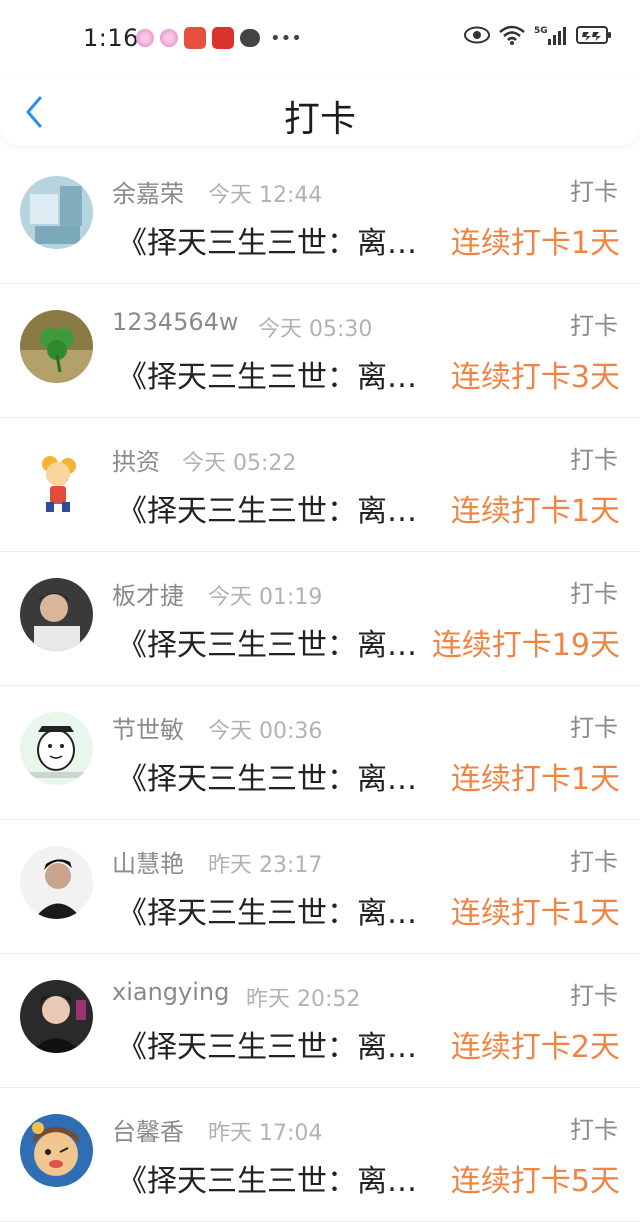 The image size is (640, 1222). What do you see at coordinates (265, 195) in the screenshot?
I see `checkin-time: 今天 12:44` at bounding box center [265, 195].